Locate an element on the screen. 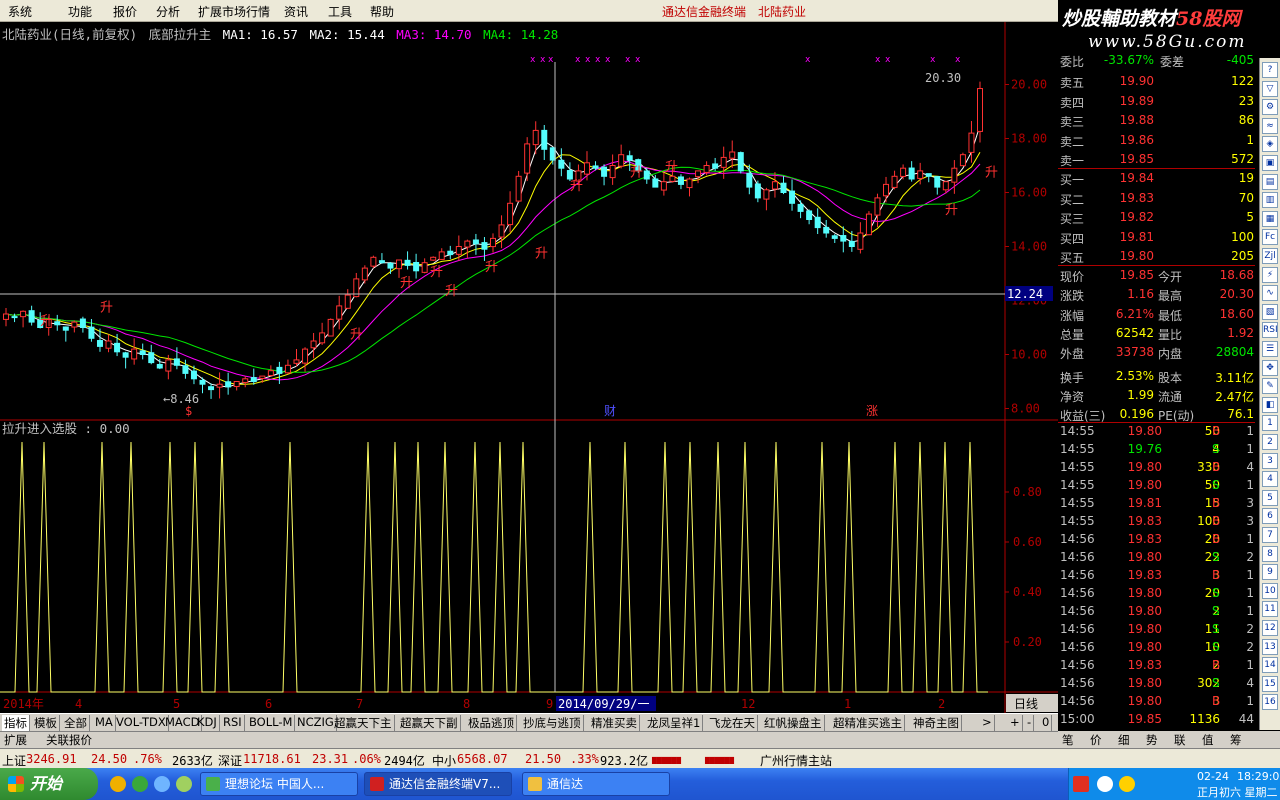 The width and height of the screenshot is (1280, 800). tick-row: 14:56 19.80 20 S 1 is located at coordinates (1156, 594).